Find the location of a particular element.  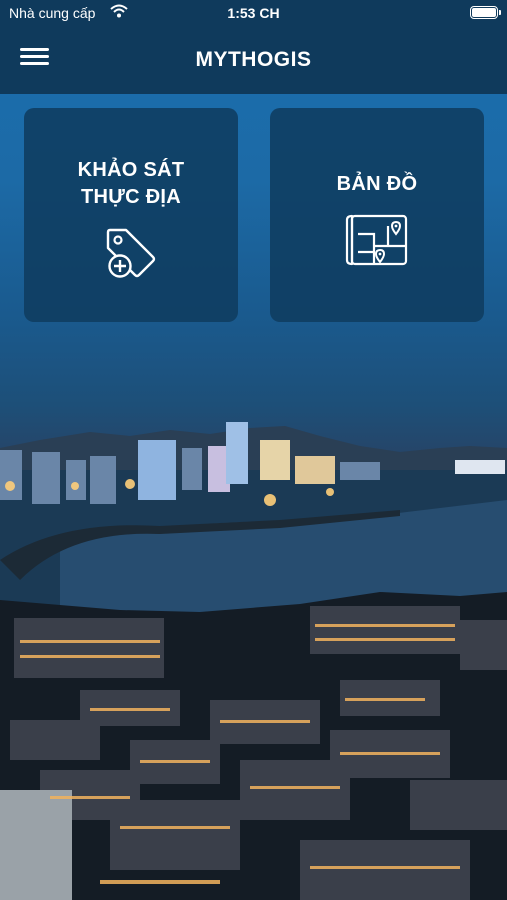

map-pin-icon is located at coordinates (377, 242).